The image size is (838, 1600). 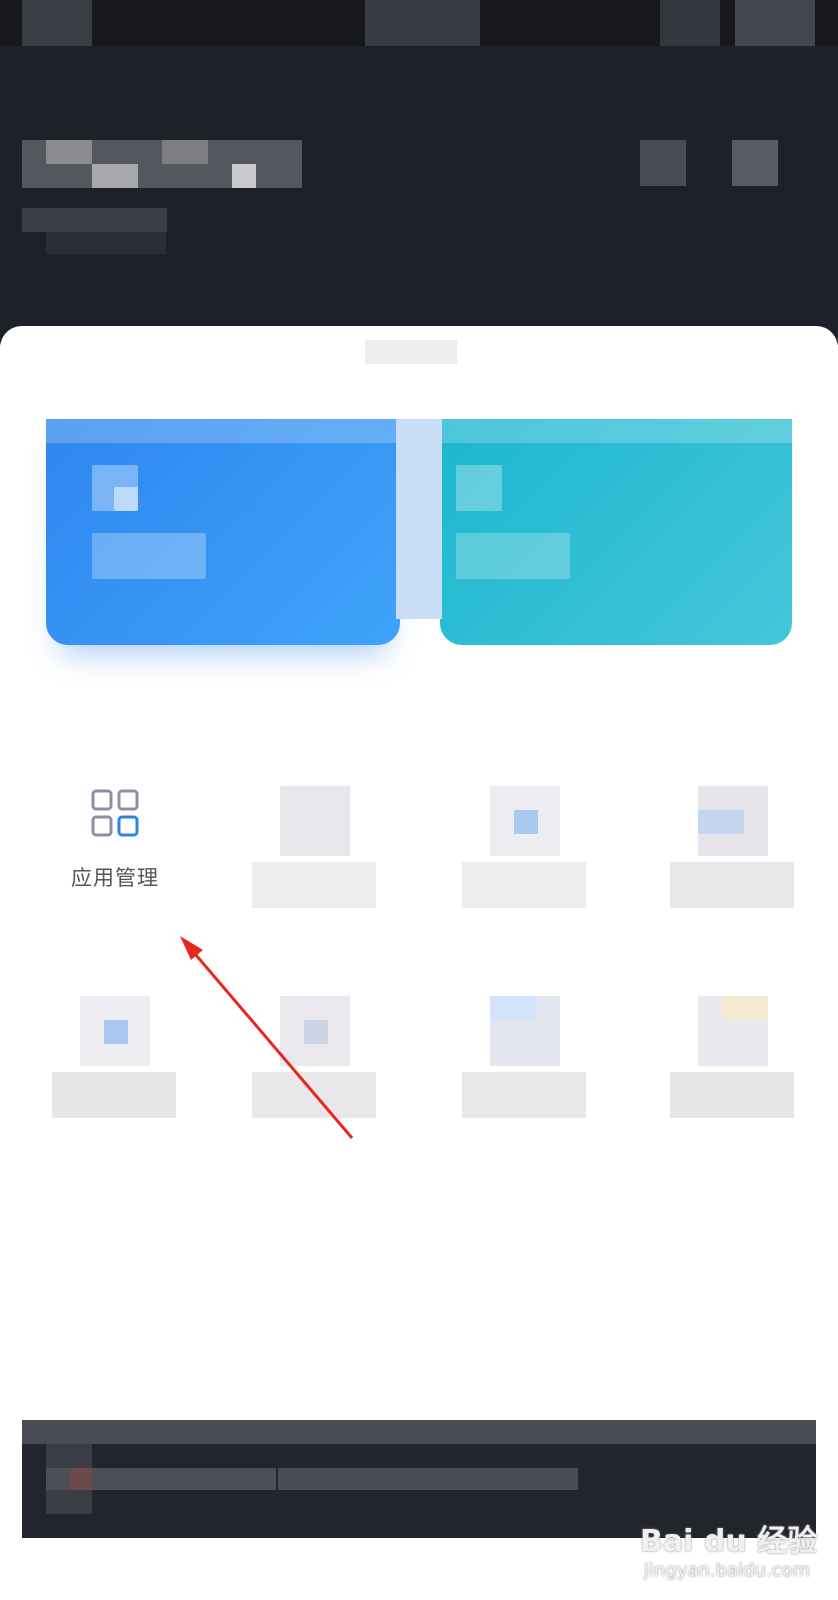 What do you see at coordinates (267, 1037) in the screenshot?
I see `annotation-arrow` at bounding box center [267, 1037].